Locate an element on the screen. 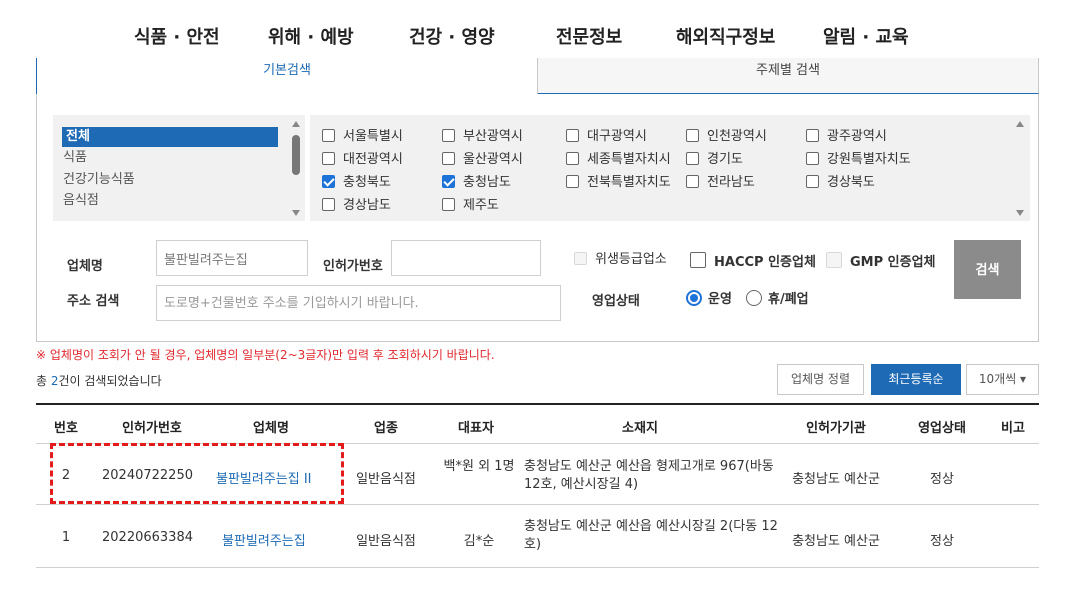 This screenshot has height=597, width=1080. region-checkbox: 강원특별자치도 is located at coordinates (858, 160).